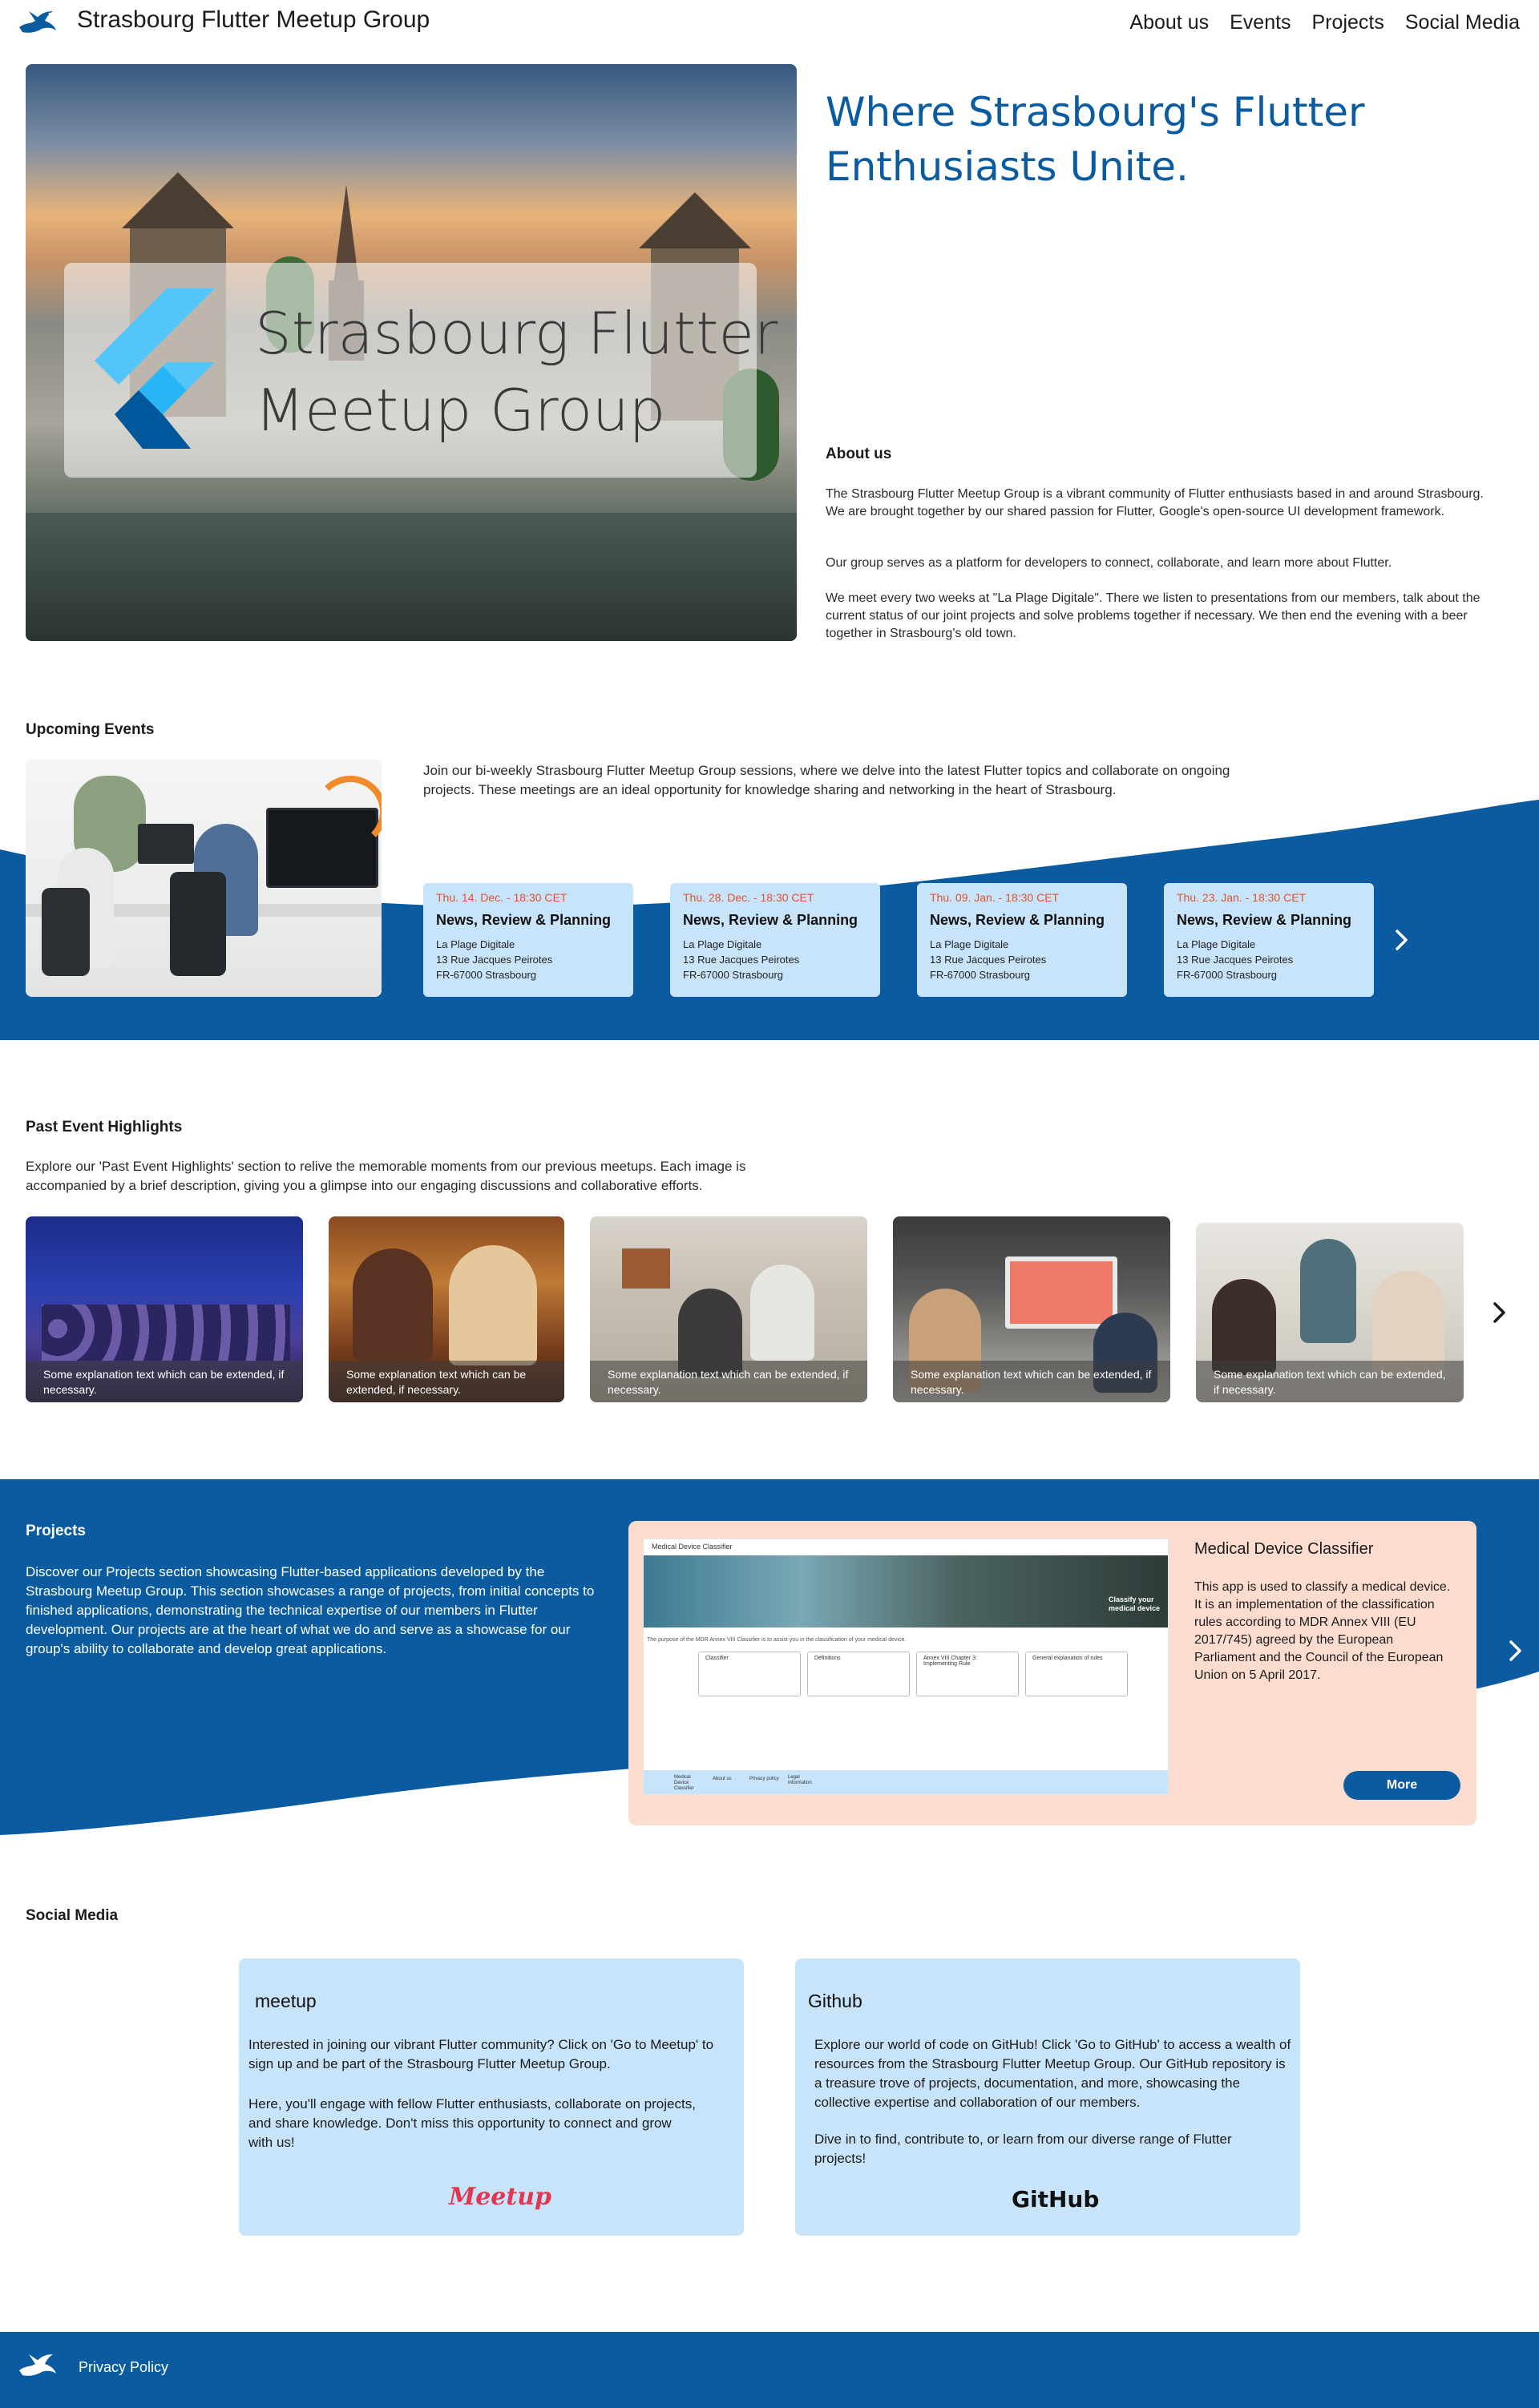 This screenshot has width=1539, height=2408. I want to click on screenshot-tile: Definitions, so click(858, 1674).